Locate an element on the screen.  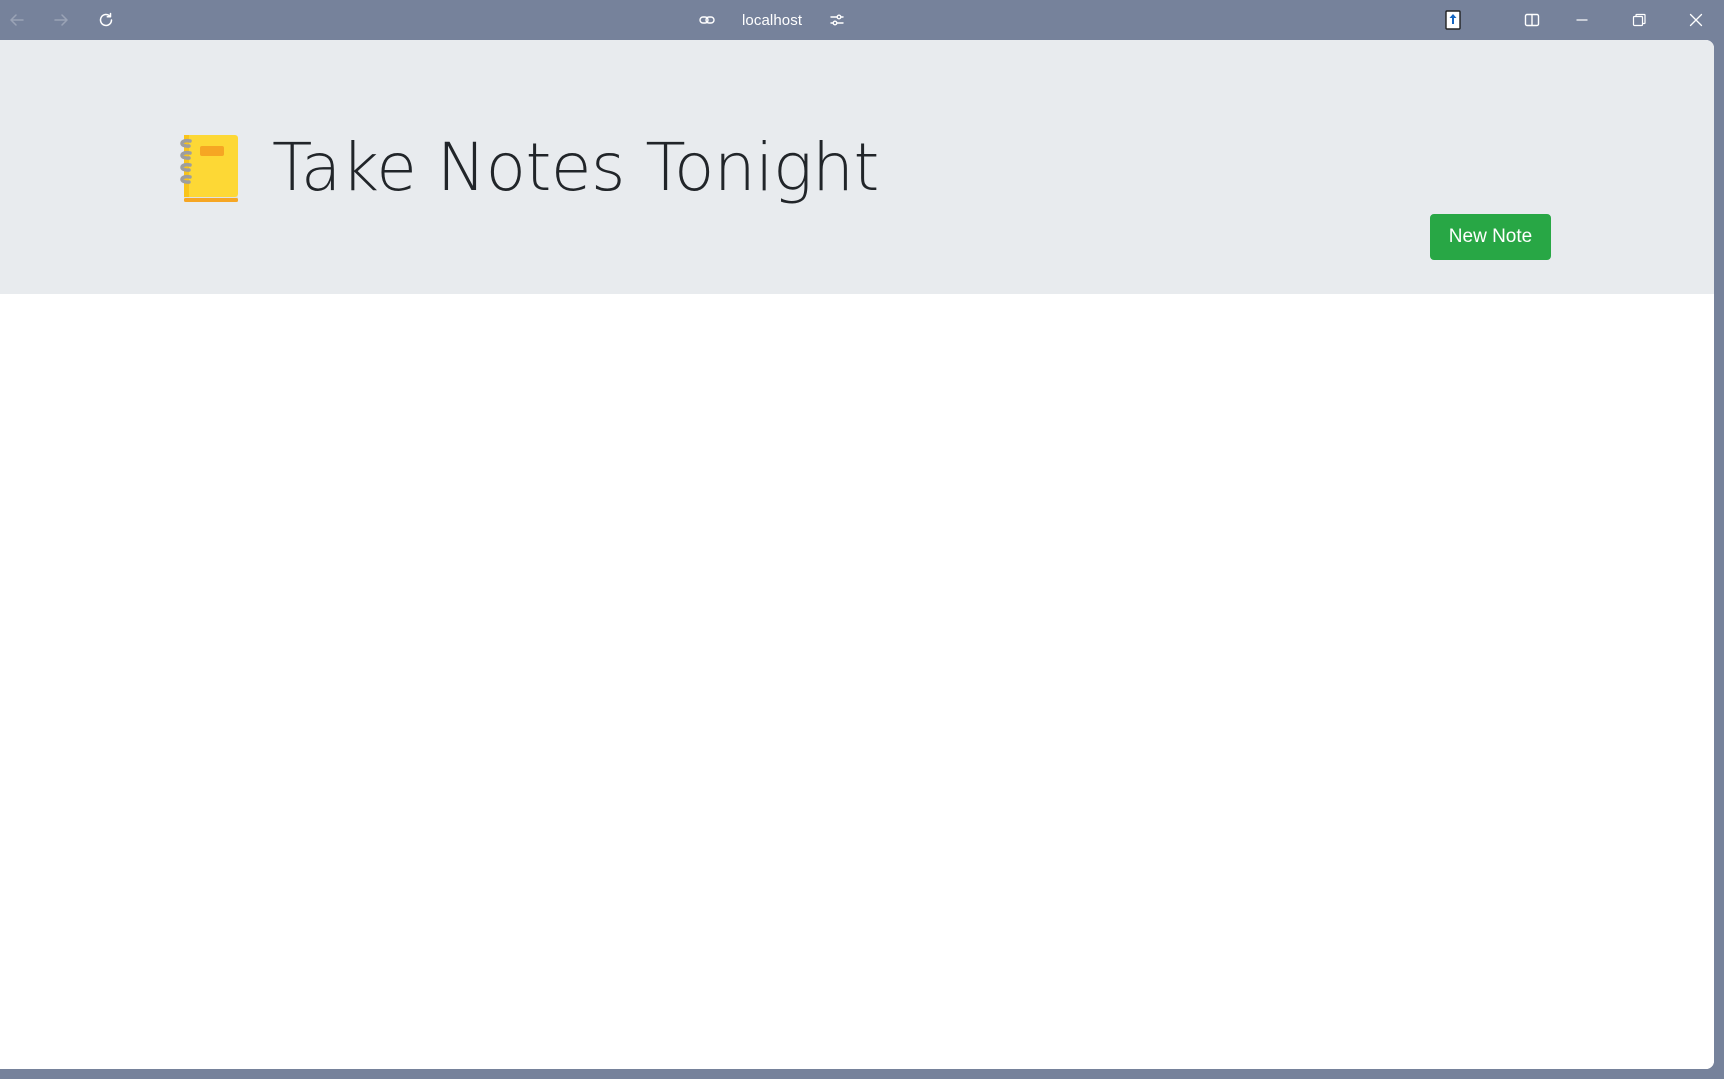
link-icon is located at coordinates (707, 20).